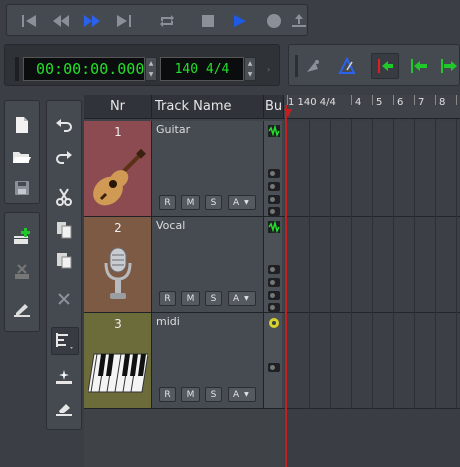 The width and height of the screenshot is (460, 467). Describe the element at coordinates (208, 264) in the screenshot. I see `track-body: Vocal R M S A ▼` at that location.